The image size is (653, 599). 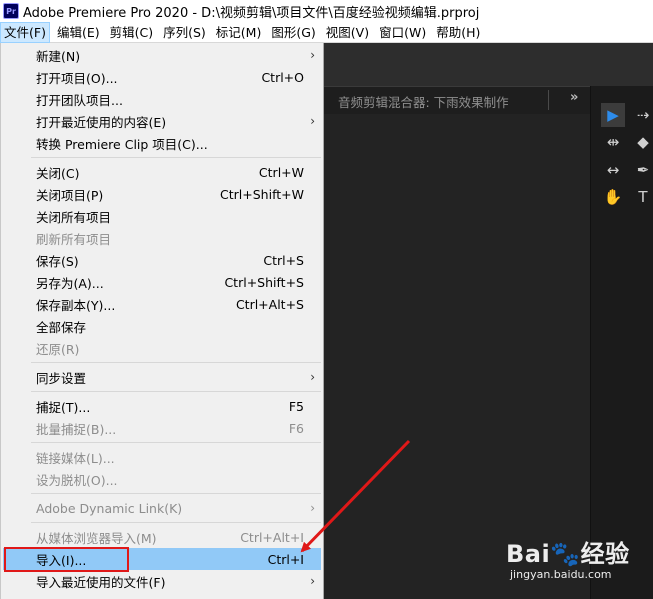 What do you see at coordinates (131, 32) in the screenshot?
I see `menu-clip: 剪辑(C)` at bounding box center [131, 32].